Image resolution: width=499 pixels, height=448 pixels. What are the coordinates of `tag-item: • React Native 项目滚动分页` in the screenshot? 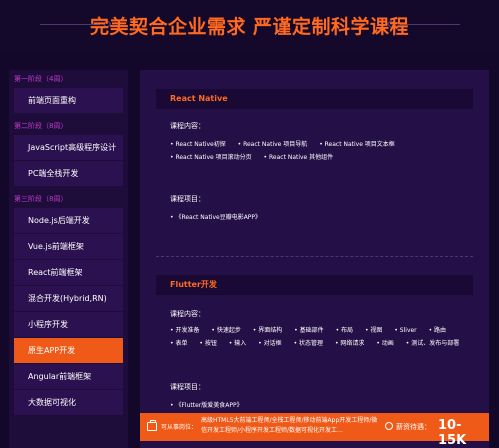 It's located at (211, 157).